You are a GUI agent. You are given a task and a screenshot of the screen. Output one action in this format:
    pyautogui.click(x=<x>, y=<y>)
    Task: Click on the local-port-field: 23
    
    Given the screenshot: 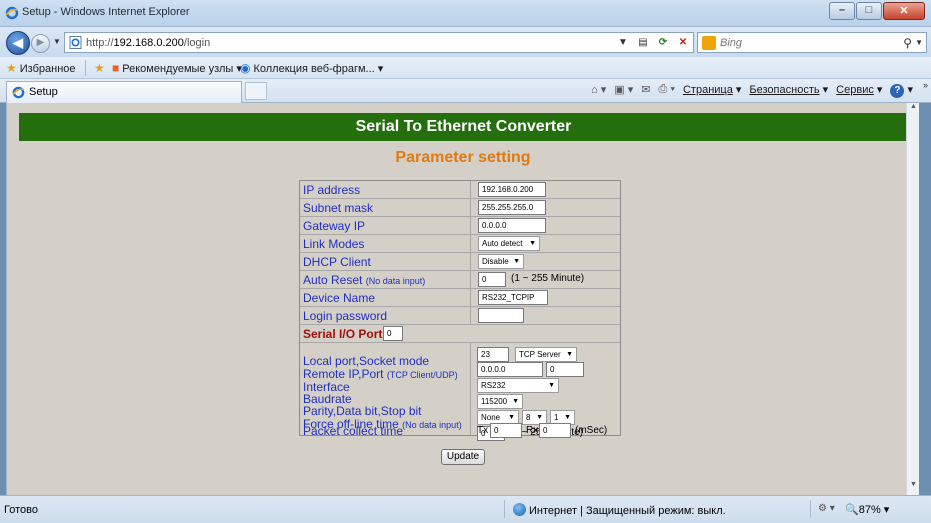 What is the action you would take?
    pyautogui.click(x=493, y=354)
    